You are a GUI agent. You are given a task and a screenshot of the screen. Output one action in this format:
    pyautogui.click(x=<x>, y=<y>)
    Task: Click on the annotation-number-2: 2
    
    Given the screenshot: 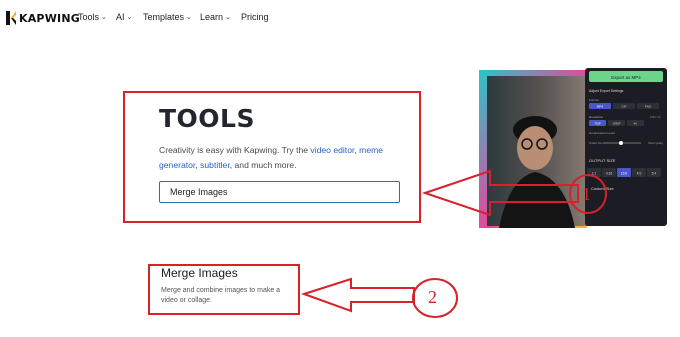 What is the action you would take?
    pyautogui.click(x=432, y=297)
    